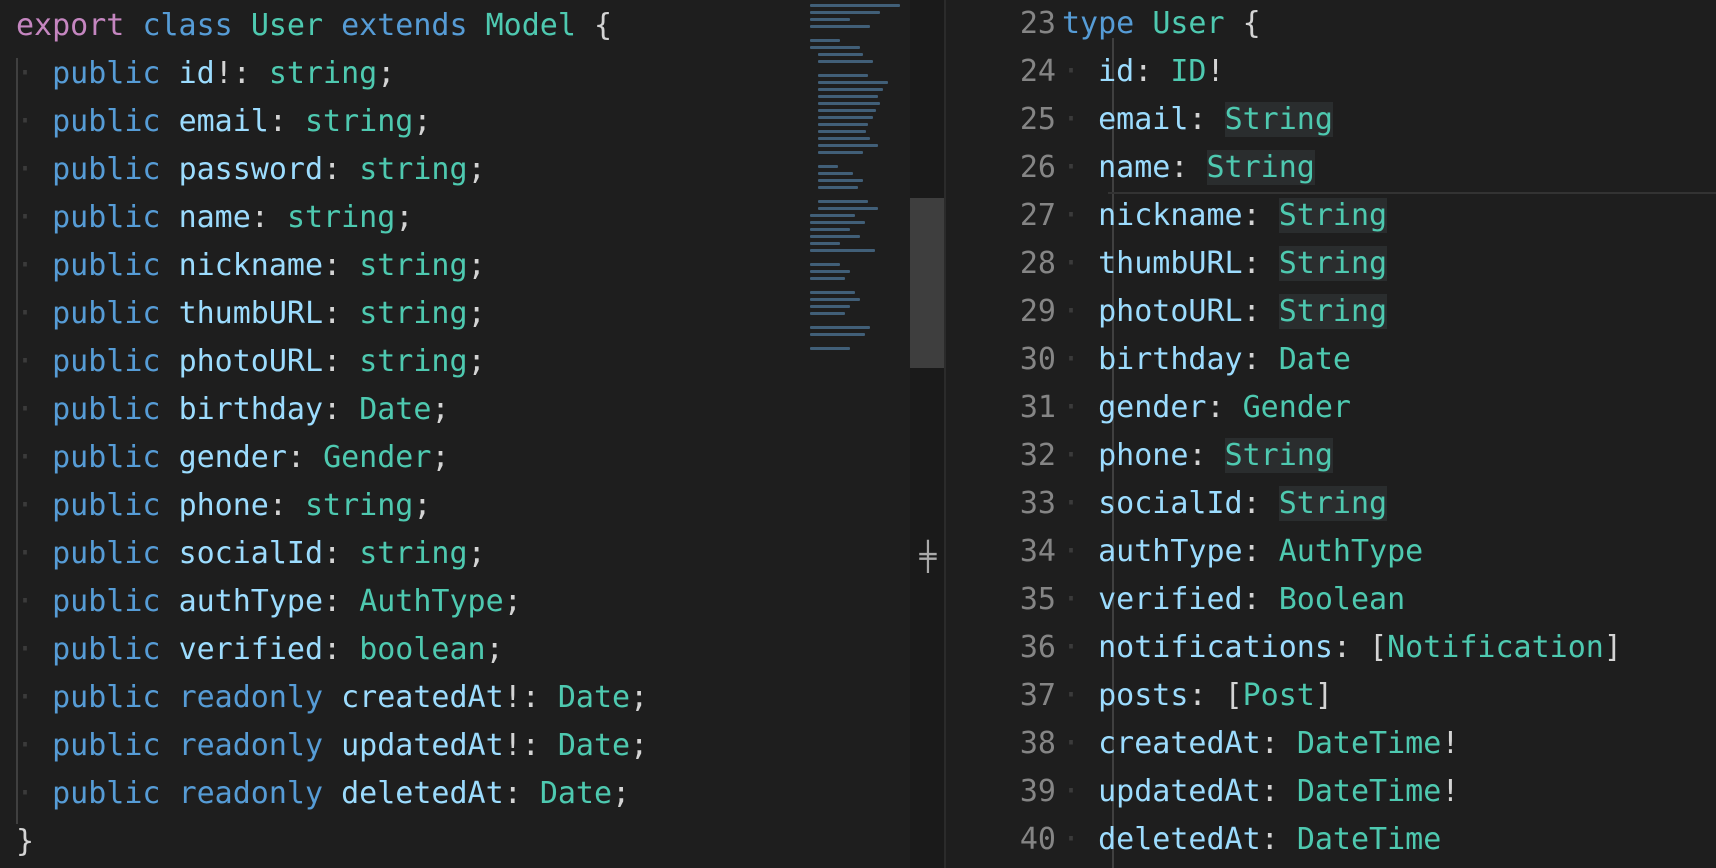 This screenshot has width=1716, height=868. I want to click on left-scrollbar-track, so click(927, 434).